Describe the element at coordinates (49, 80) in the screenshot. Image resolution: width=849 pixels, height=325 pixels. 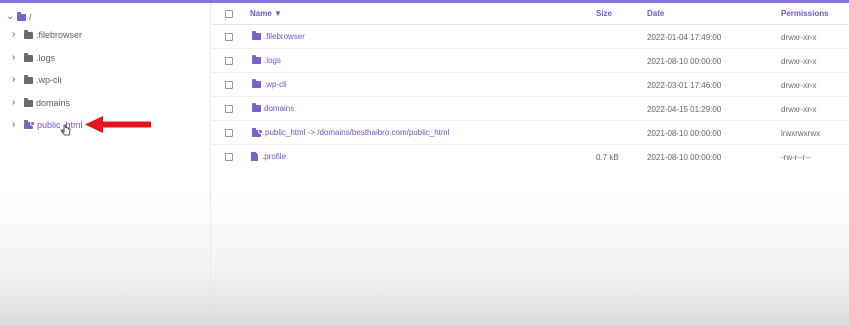
I see `tree-item-label: .wp-cli` at that location.